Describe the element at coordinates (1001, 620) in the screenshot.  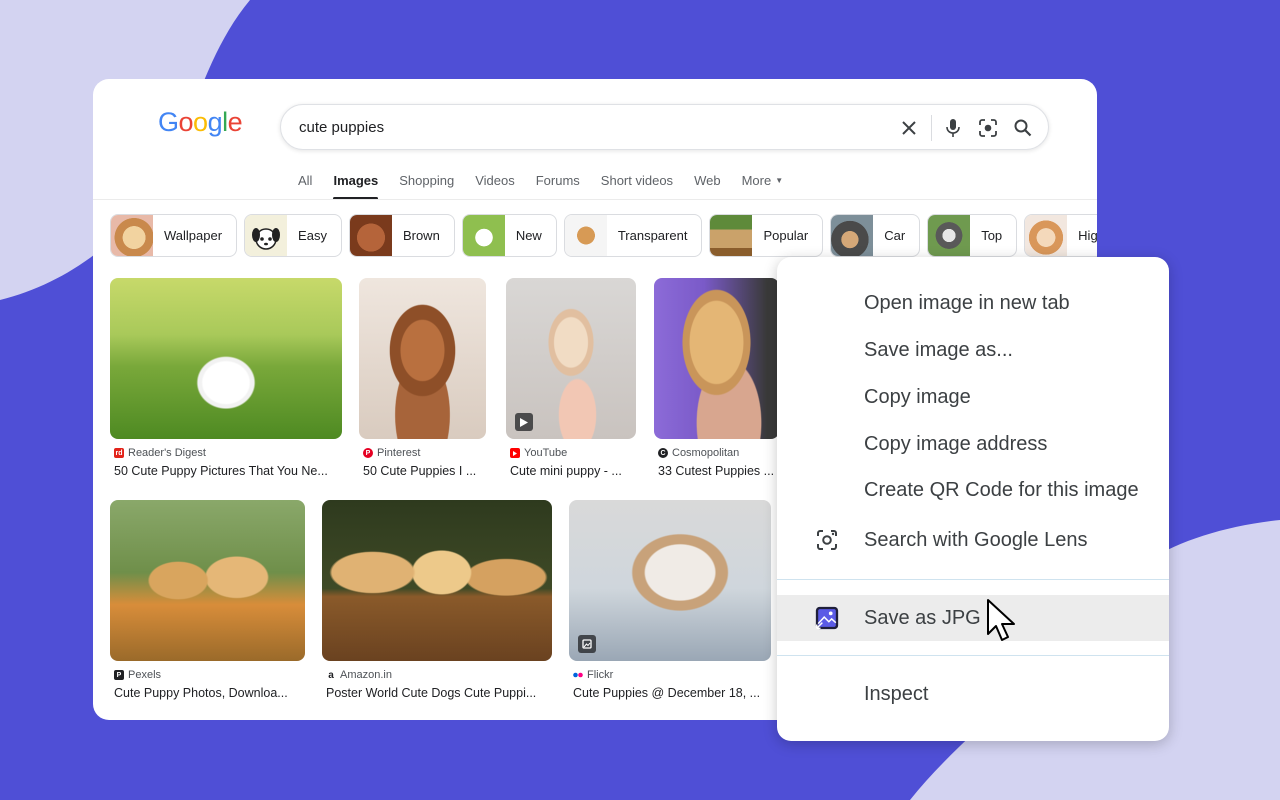
I see `mouse-cursor-icon` at that location.